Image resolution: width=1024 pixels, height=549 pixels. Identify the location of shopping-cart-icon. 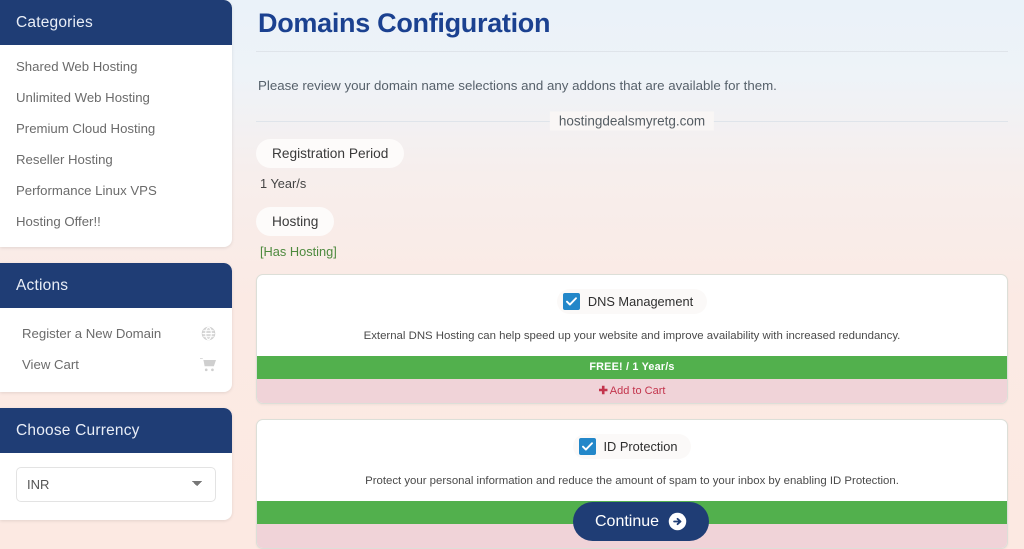
(208, 364).